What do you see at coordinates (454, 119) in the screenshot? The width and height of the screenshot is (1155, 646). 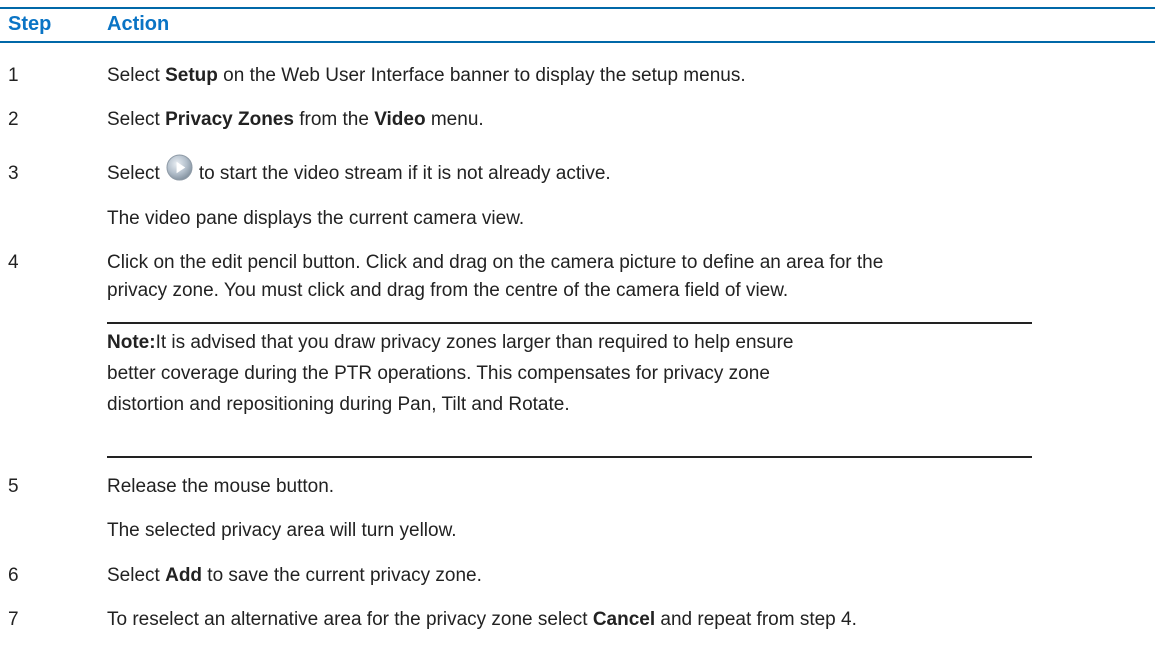 I see `text-segment: menu.` at bounding box center [454, 119].